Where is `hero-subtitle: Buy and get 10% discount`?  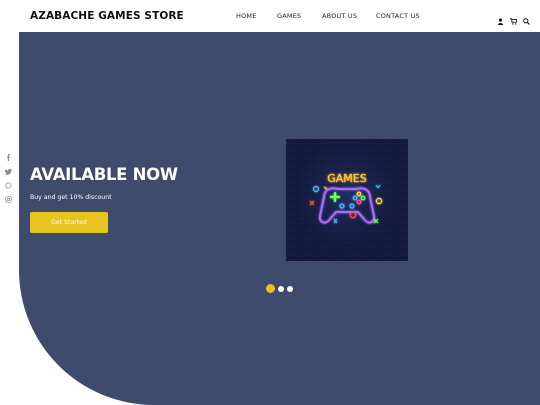
hero-subtitle: Buy and get 10% discount is located at coordinates (71, 197).